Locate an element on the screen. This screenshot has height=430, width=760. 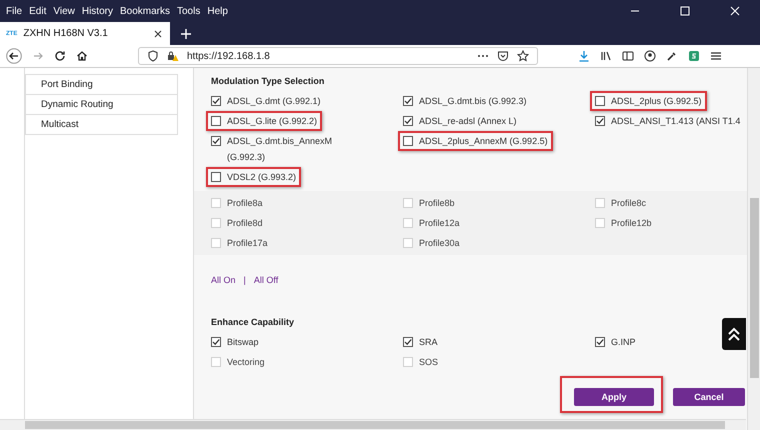
maximize-icon is located at coordinates (685, 11).